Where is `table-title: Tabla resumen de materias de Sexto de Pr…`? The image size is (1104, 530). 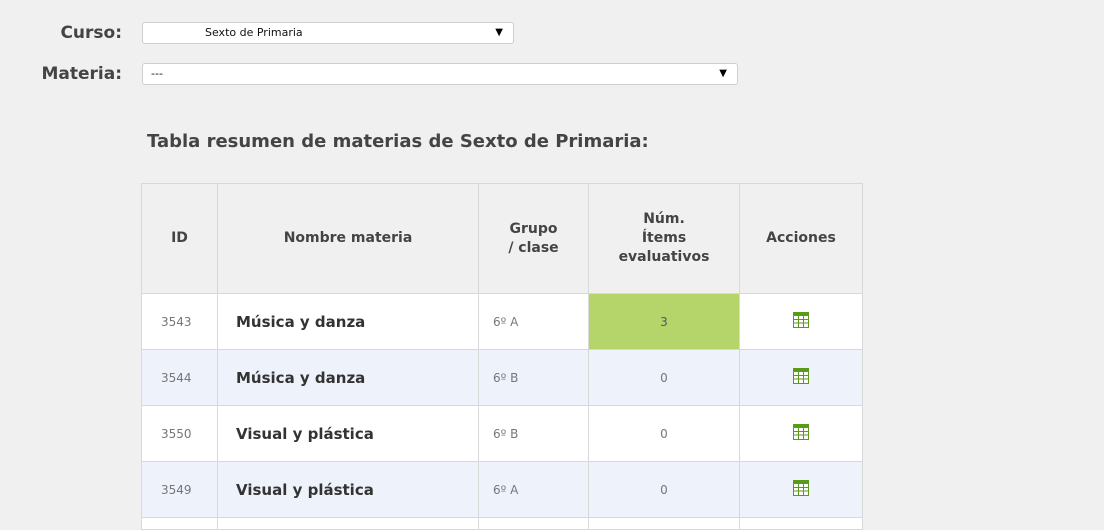
table-title: Tabla resumen de materias de Sexto de Pr… is located at coordinates (398, 141).